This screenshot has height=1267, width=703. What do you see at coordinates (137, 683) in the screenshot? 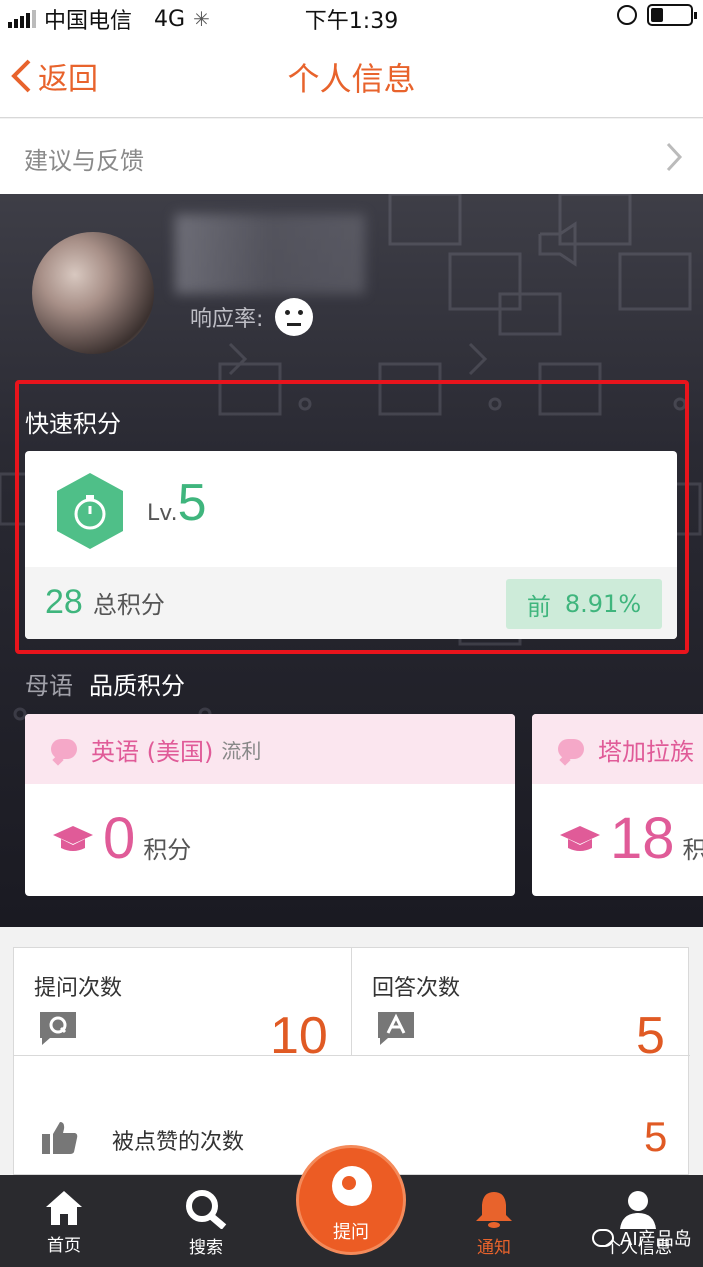
I see `tab-quality-points: 品质积分` at bounding box center [137, 683].